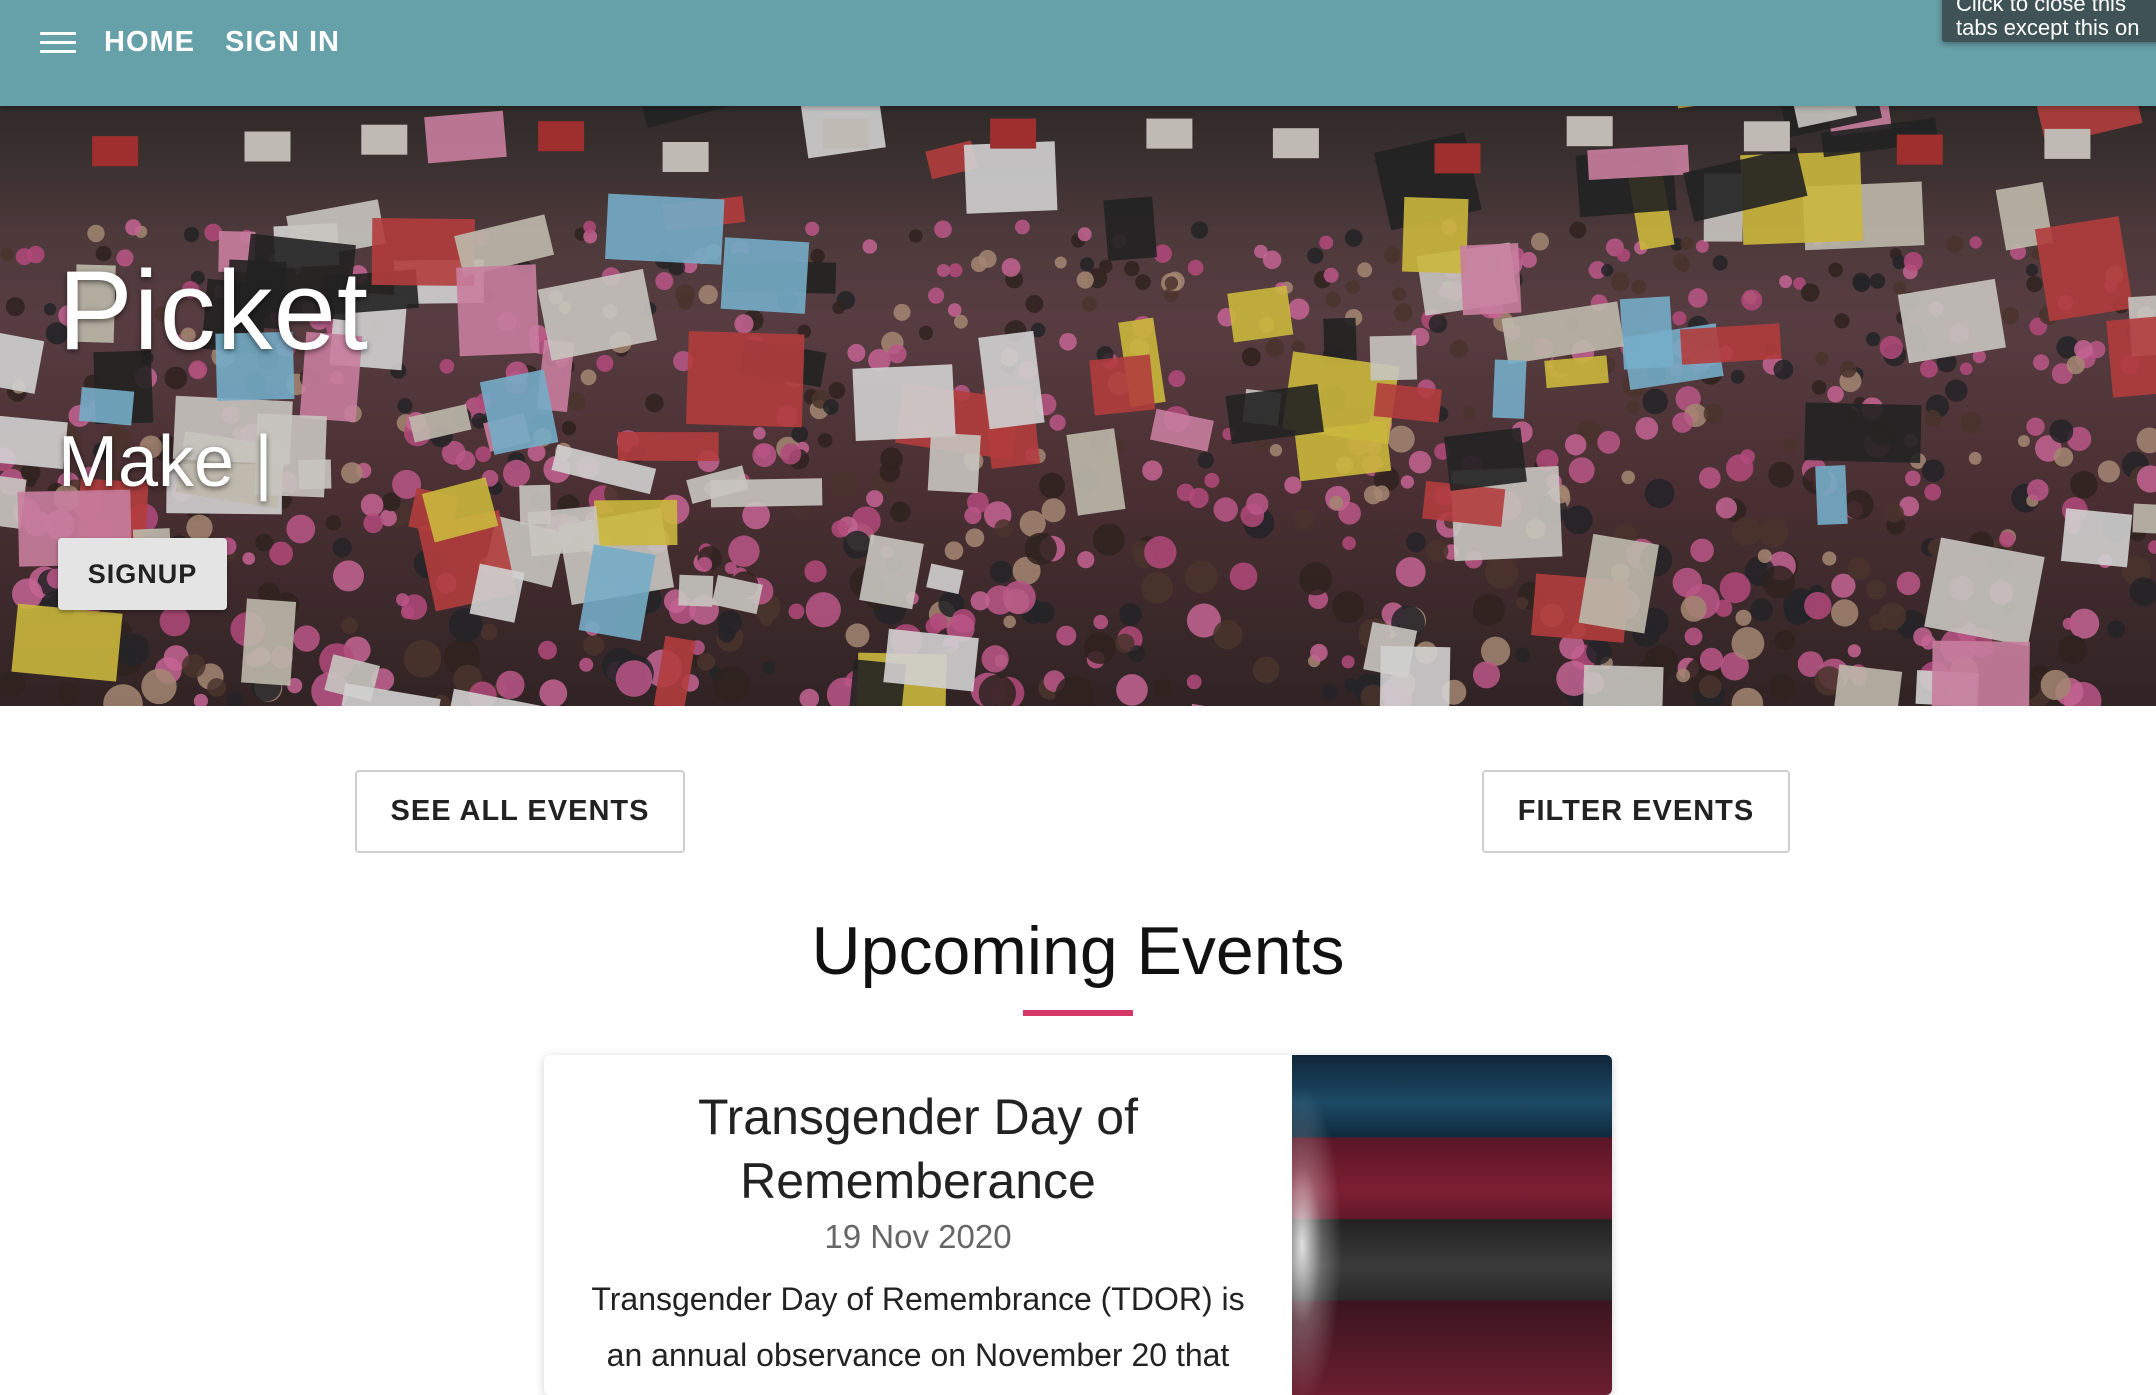 This screenshot has height=1395, width=2156. I want to click on nav-signin-link: SIGN IN, so click(282, 42).